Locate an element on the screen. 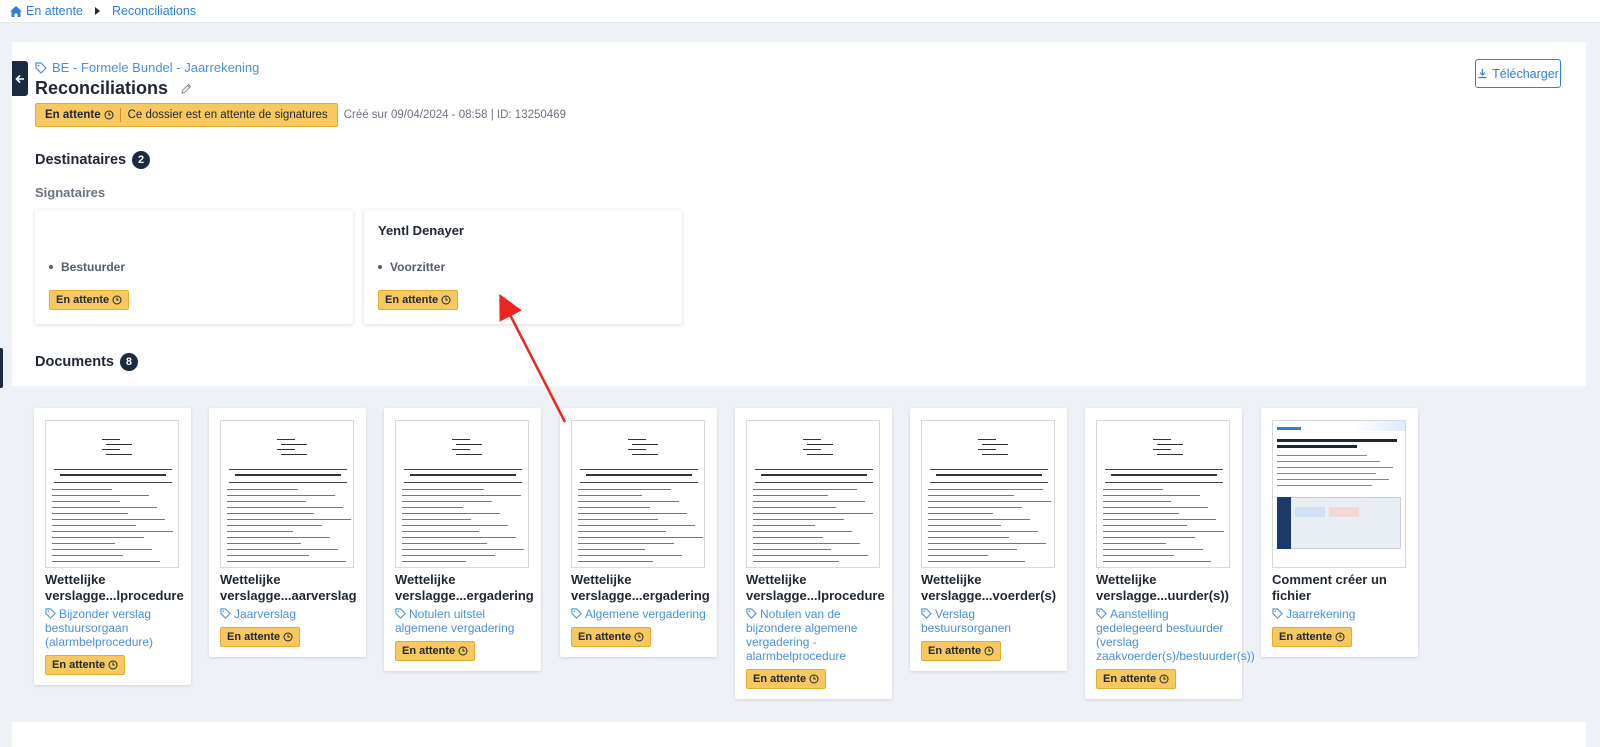 Image resolution: width=1600 pixels, height=747 pixels. recipients-count: 2 is located at coordinates (141, 160).